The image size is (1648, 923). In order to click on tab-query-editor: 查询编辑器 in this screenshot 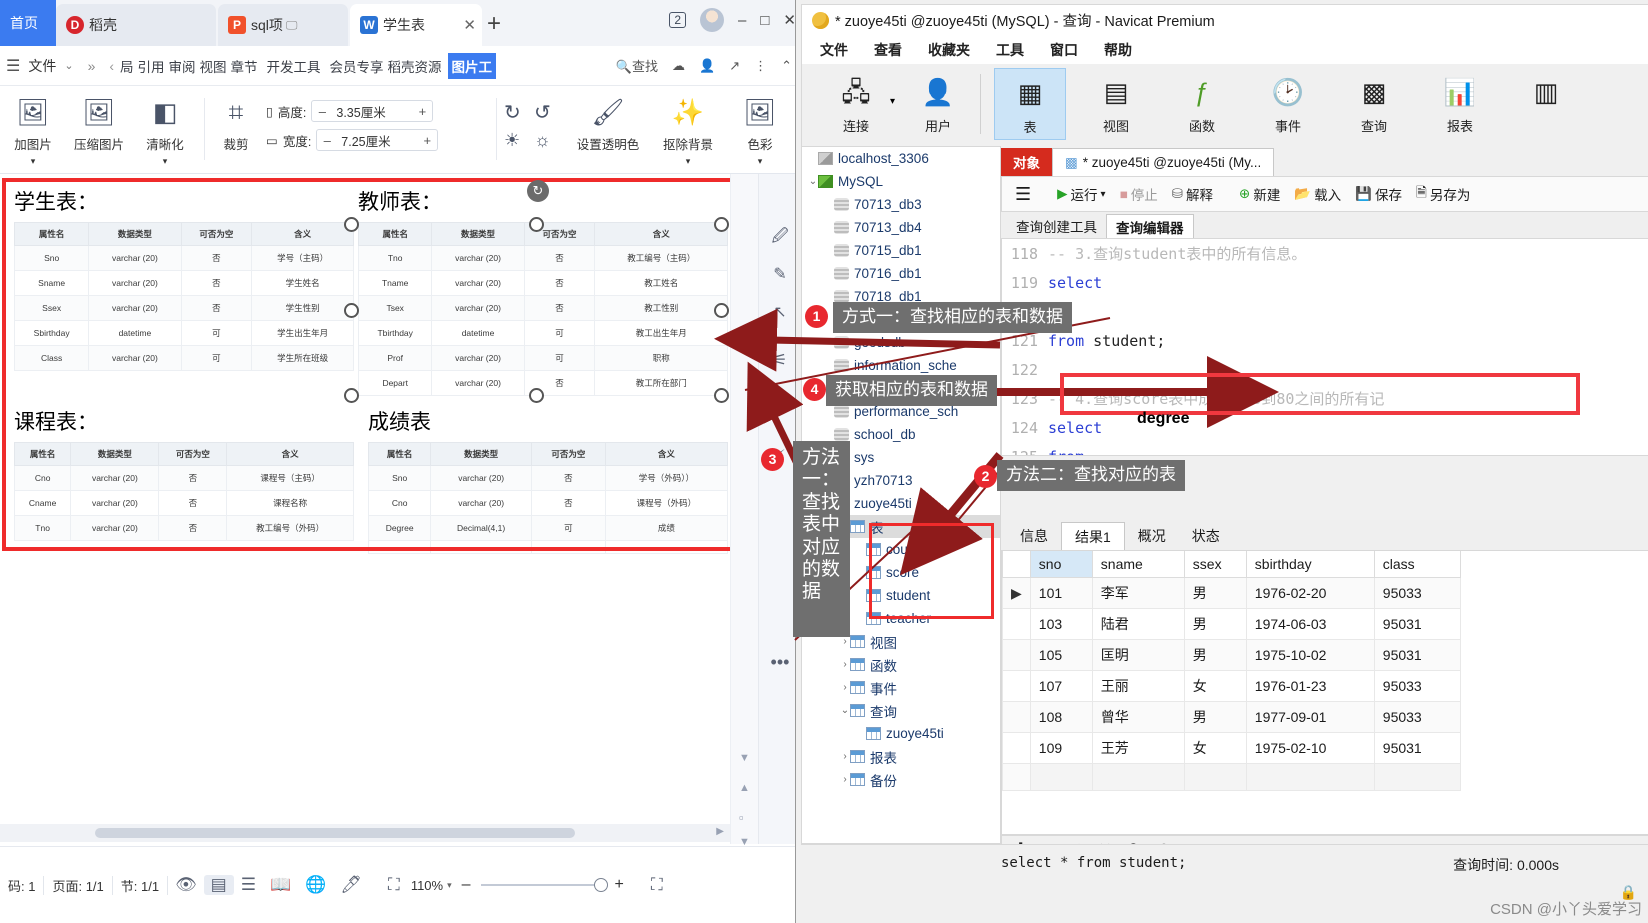, I will do `click(1150, 226)`.